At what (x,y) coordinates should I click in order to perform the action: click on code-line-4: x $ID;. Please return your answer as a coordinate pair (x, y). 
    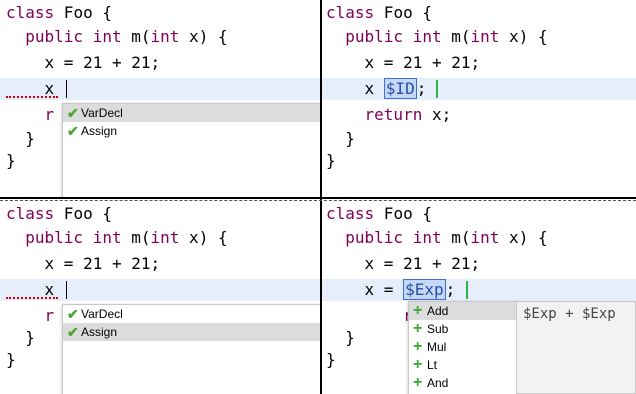
    Looking at the image, I should click on (376, 89).